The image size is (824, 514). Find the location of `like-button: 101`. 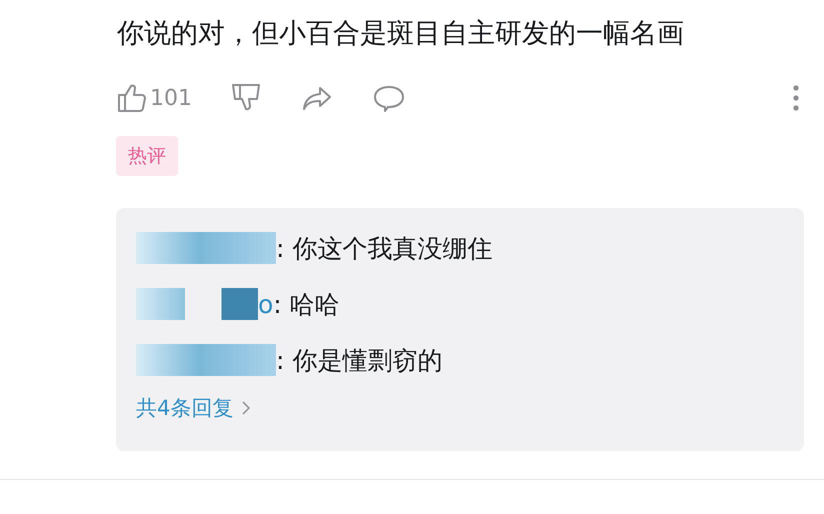

like-button: 101 is located at coordinates (154, 98).